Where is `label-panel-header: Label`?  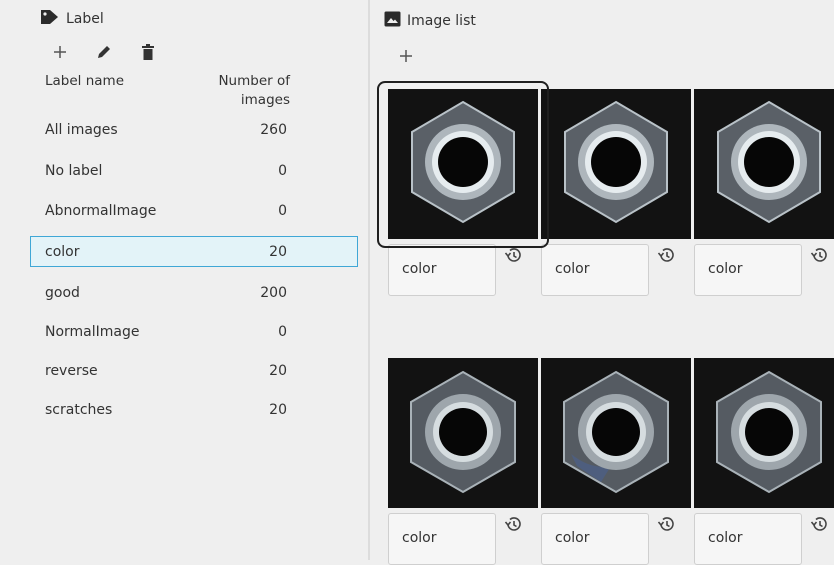 label-panel-header: Label is located at coordinates (72, 19).